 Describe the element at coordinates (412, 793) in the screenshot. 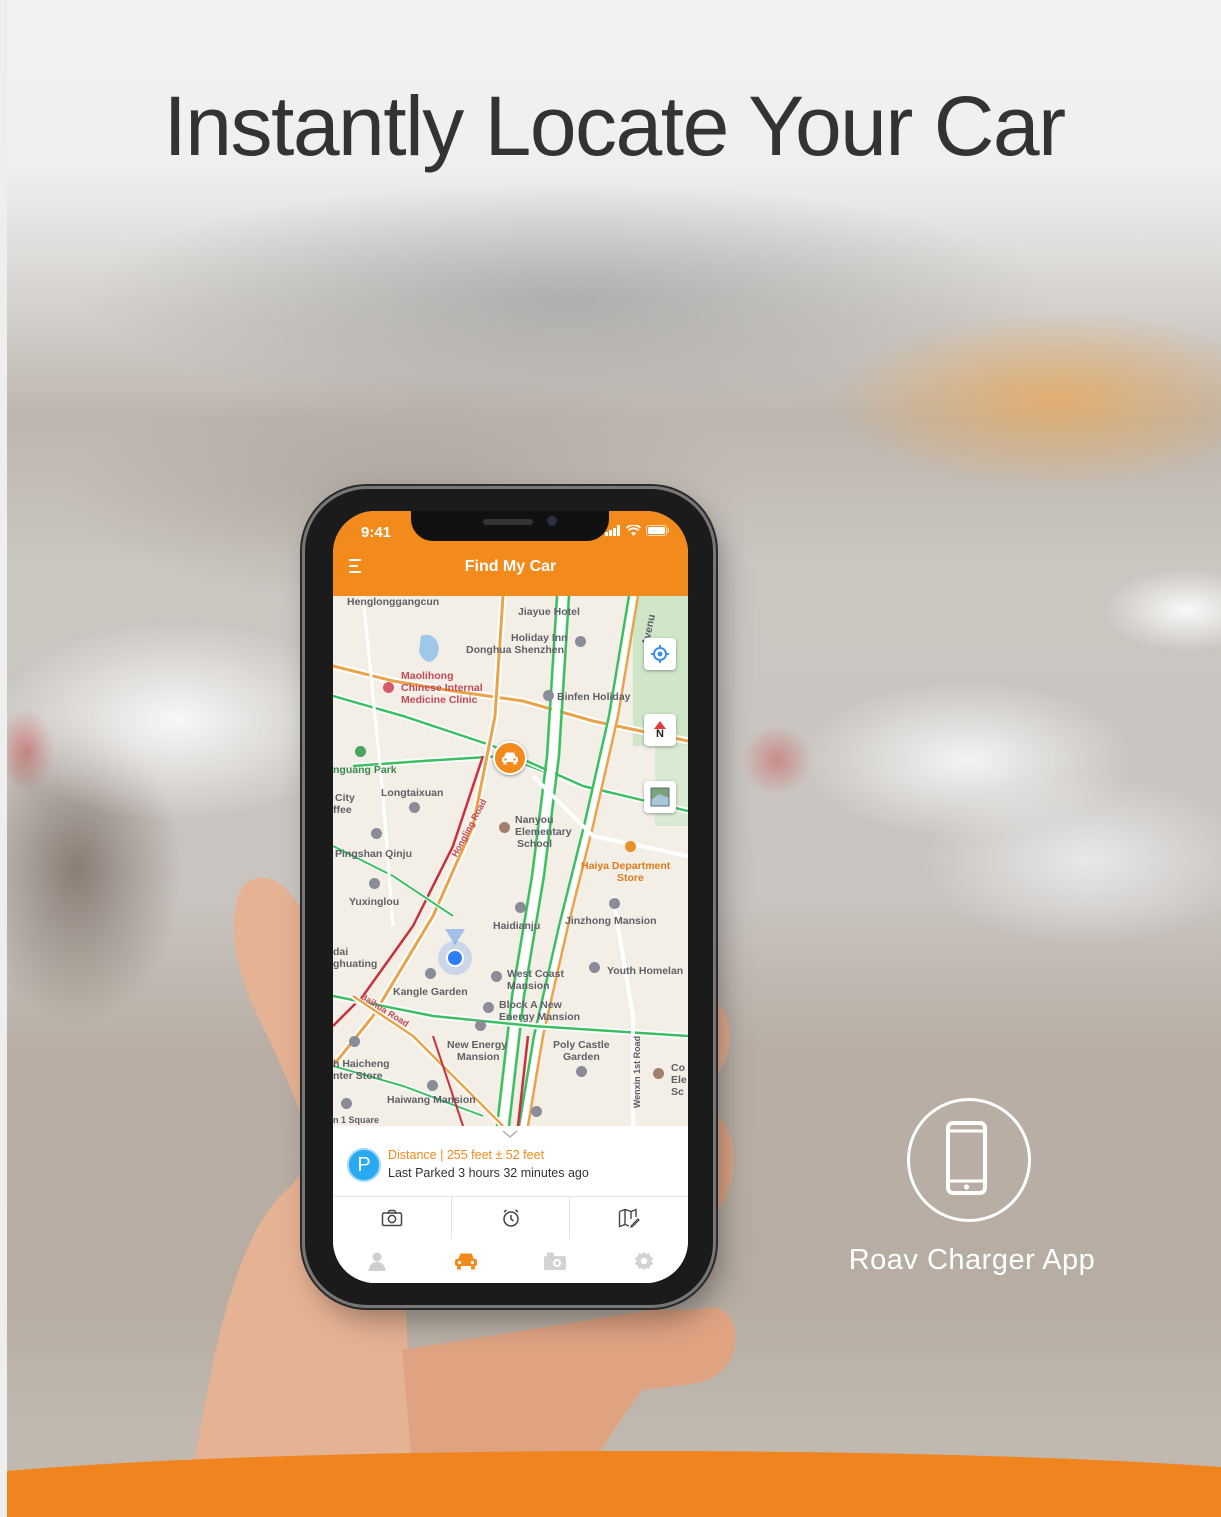

I see `map-label: Longtaixuan` at that location.